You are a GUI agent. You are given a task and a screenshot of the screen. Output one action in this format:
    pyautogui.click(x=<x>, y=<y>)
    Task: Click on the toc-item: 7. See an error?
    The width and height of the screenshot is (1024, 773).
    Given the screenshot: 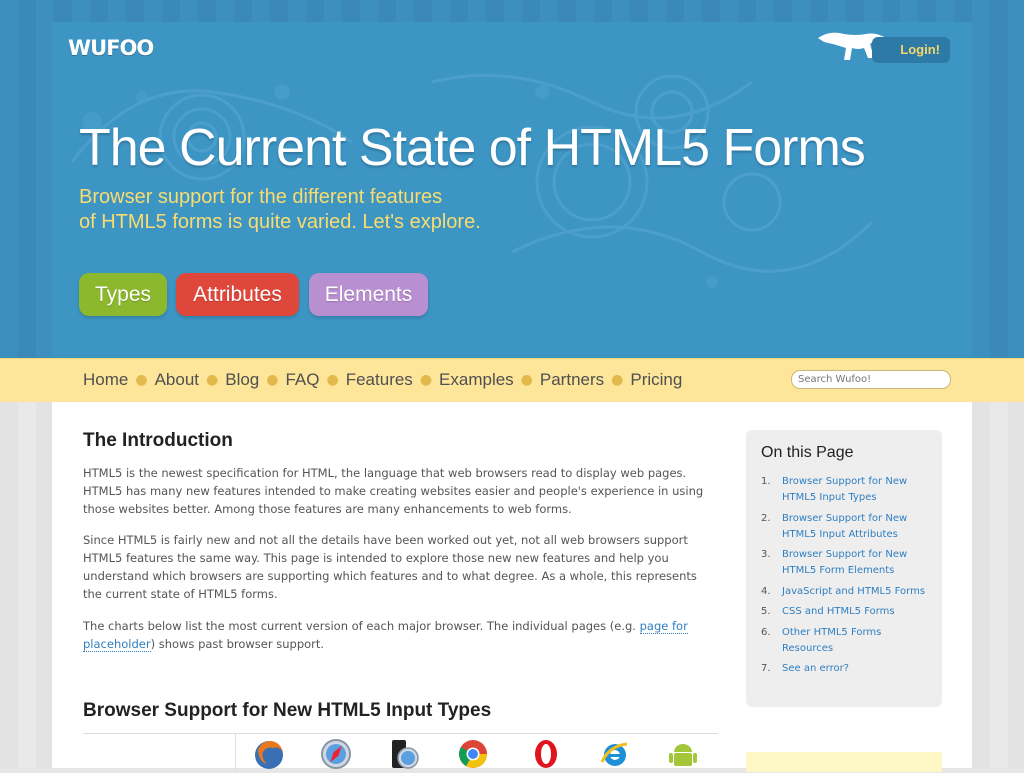 What is the action you would take?
    pyautogui.click(x=846, y=669)
    